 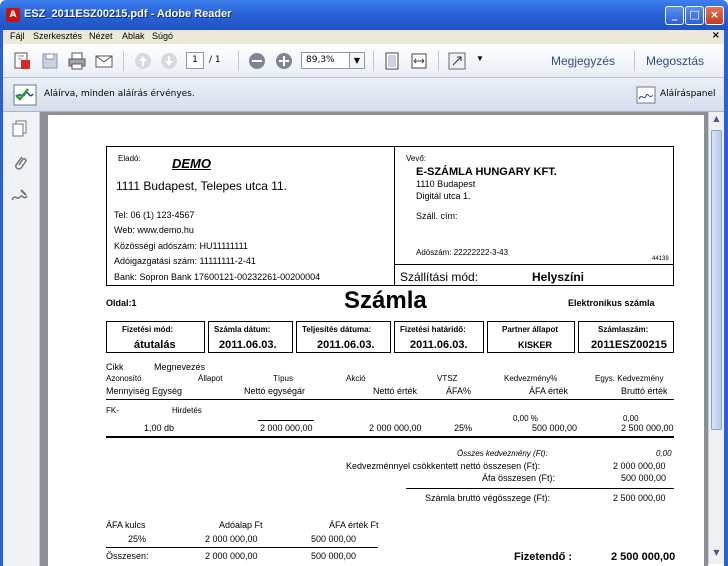 What do you see at coordinates (124, 378) in the screenshot?
I see `col-id: Azonosító` at bounding box center [124, 378].